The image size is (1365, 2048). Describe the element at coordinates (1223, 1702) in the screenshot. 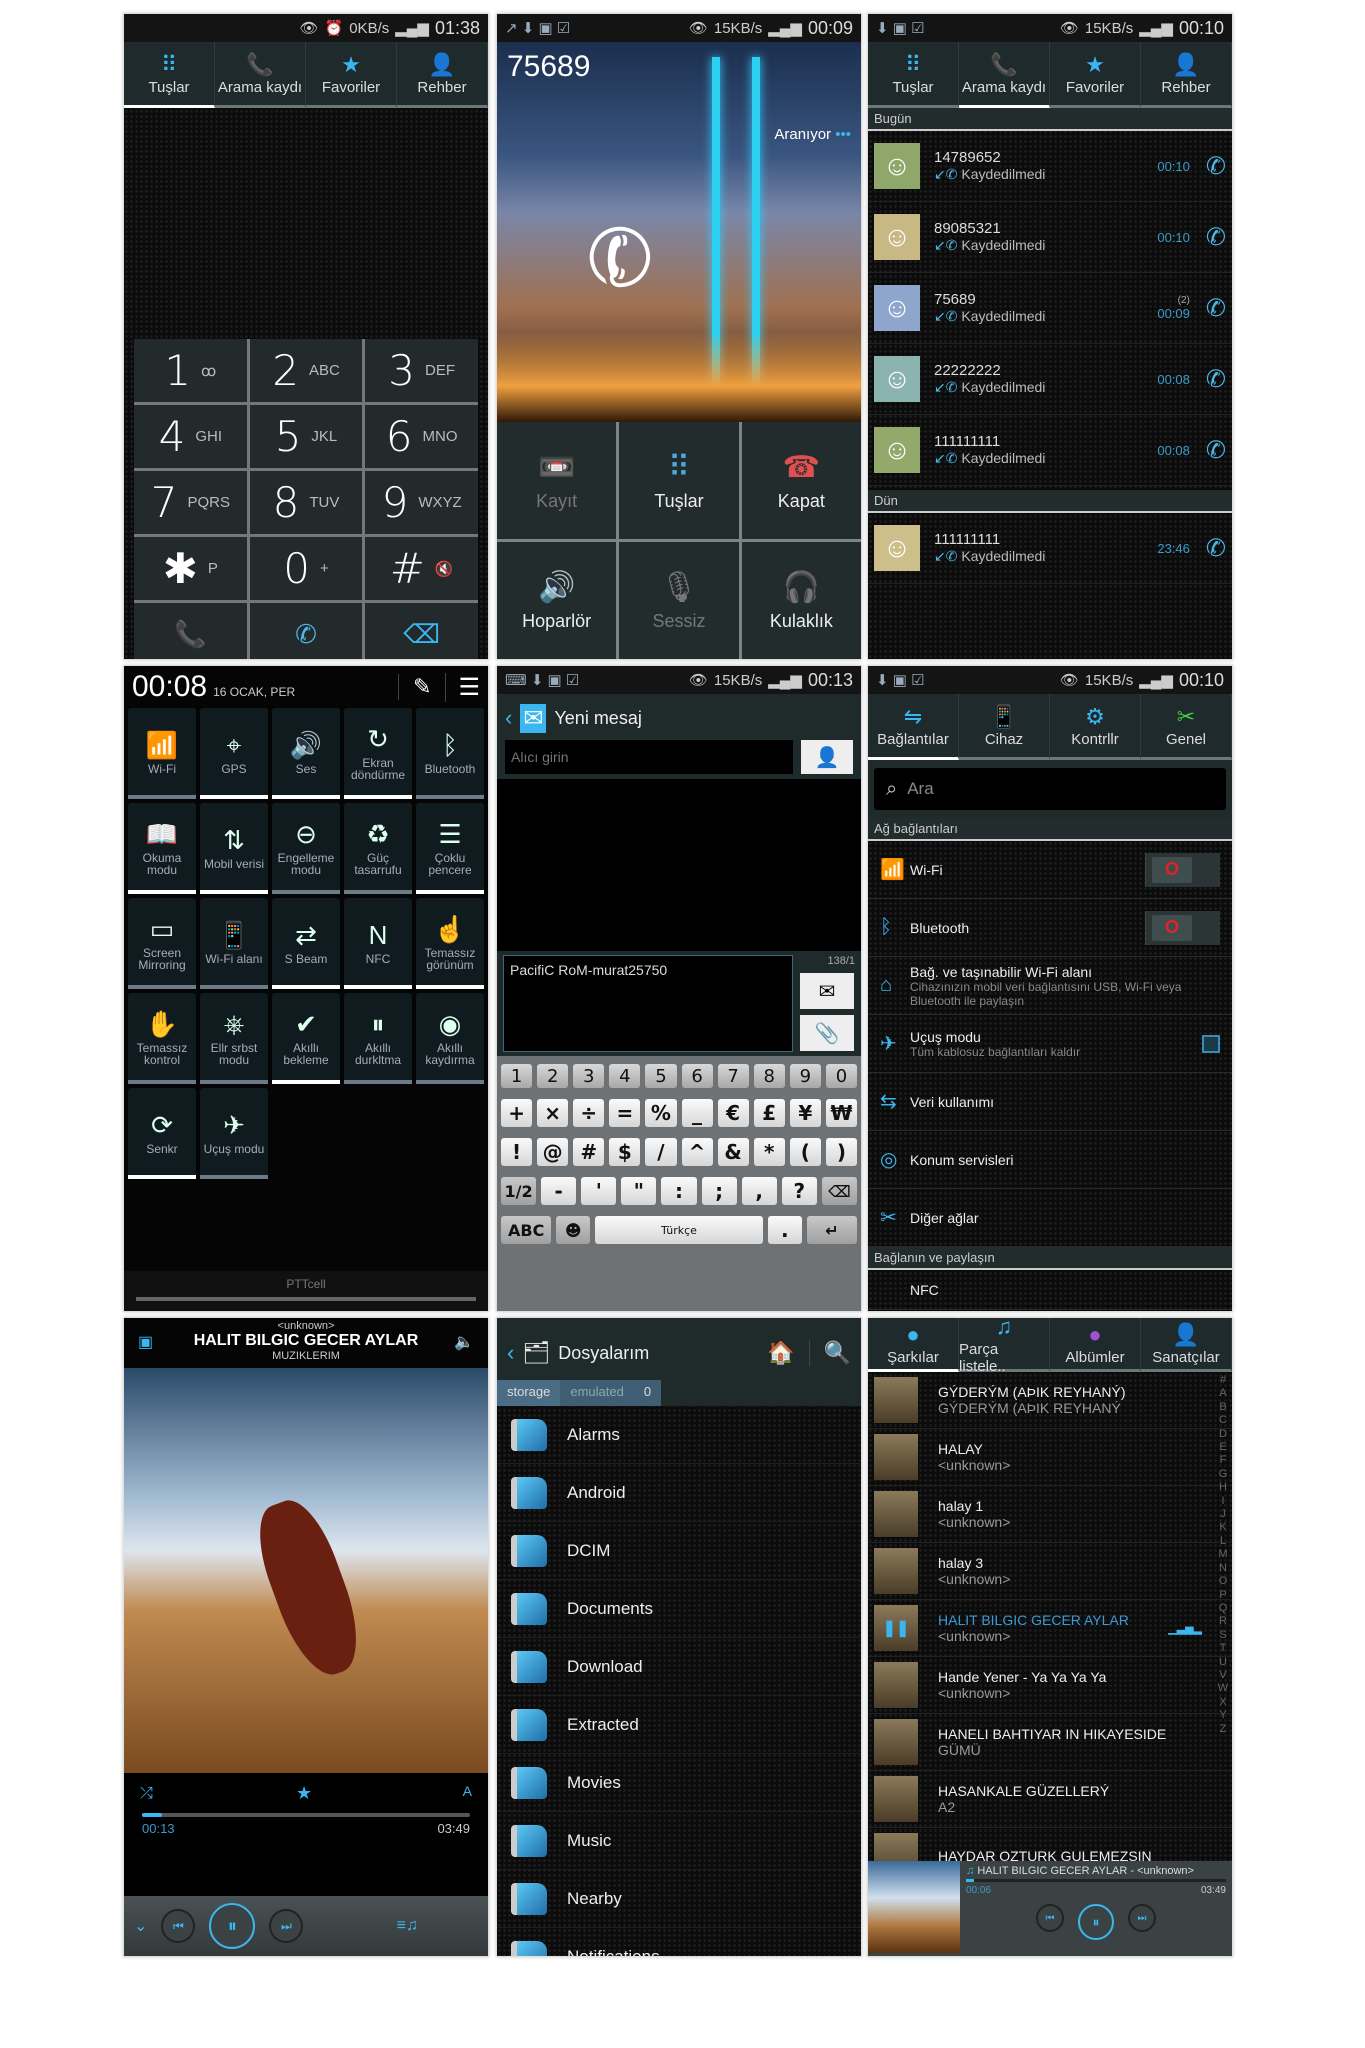

I see `index-letter: X` at that location.